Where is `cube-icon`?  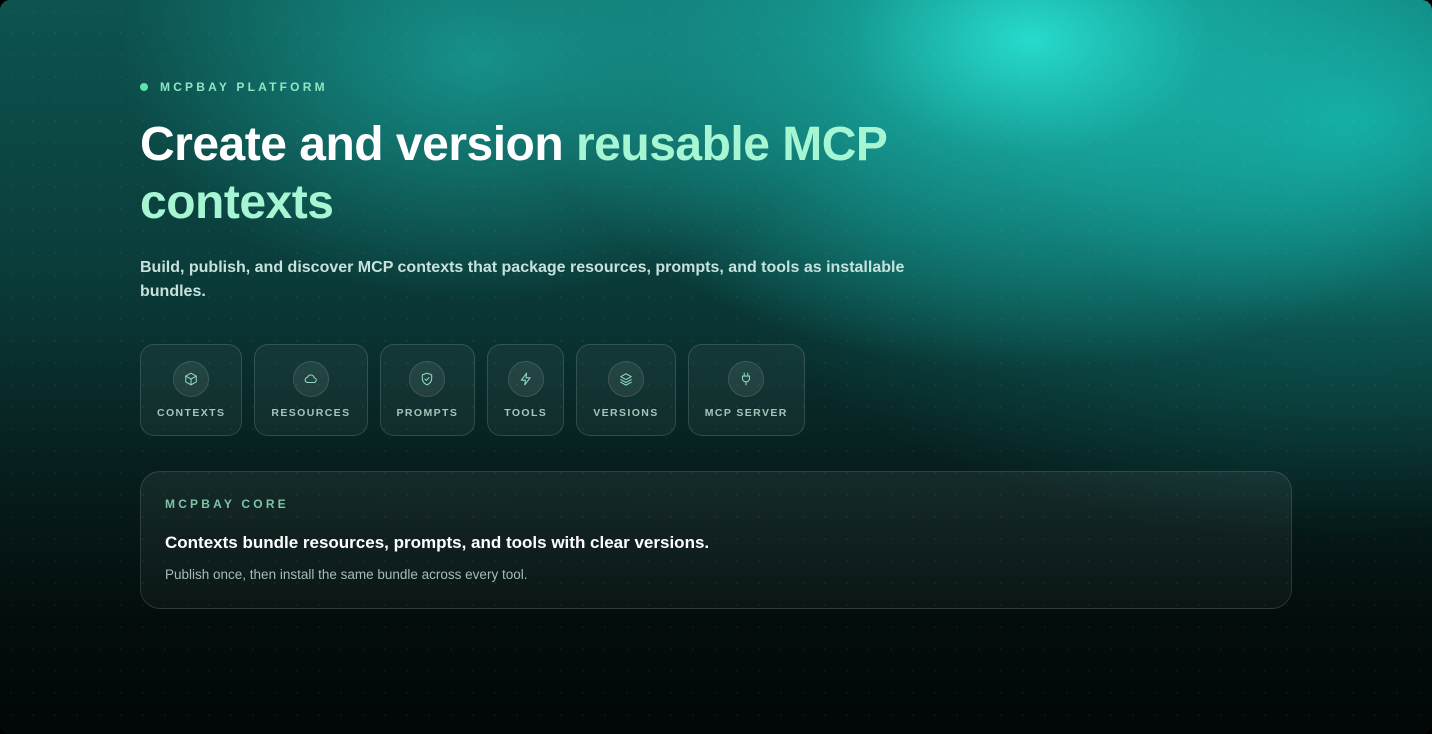 cube-icon is located at coordinates (191, 379).